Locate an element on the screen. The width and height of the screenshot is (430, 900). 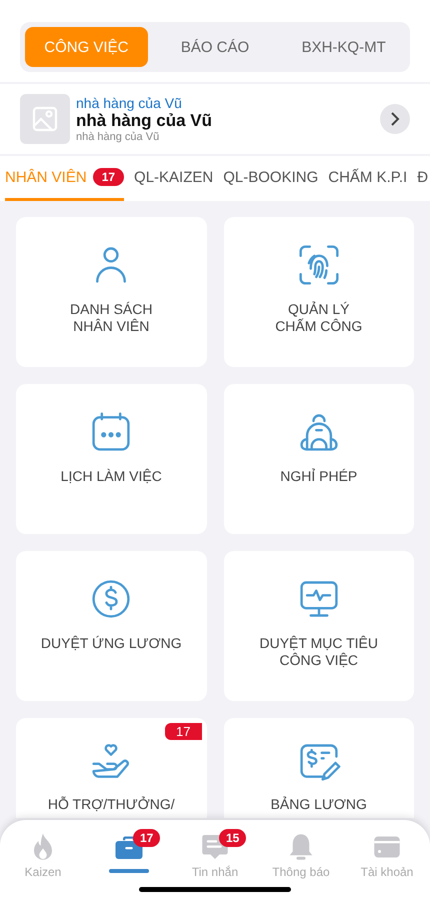
count-badge: 15 is located at coordinates (232, 838).